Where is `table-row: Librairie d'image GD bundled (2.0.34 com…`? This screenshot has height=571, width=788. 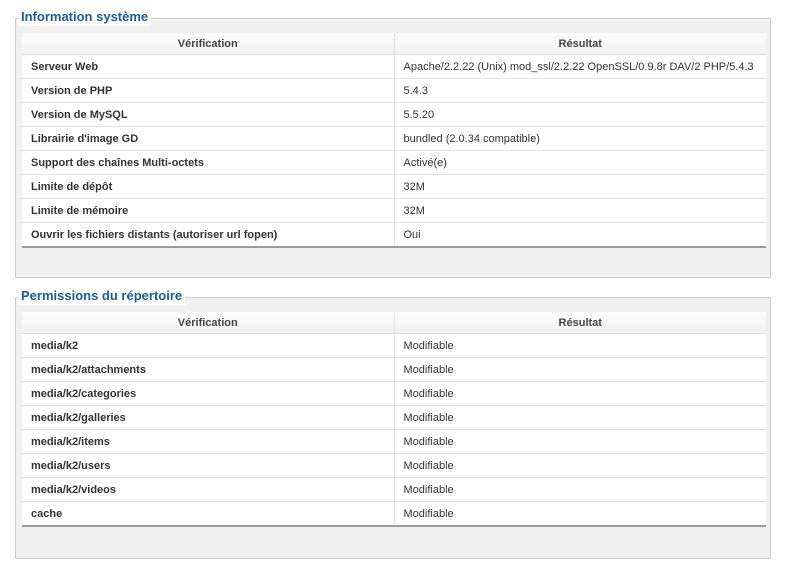
table-row: Librairie d'image GD bundled (2.0.34 com… is located at coordinates (394, 138).